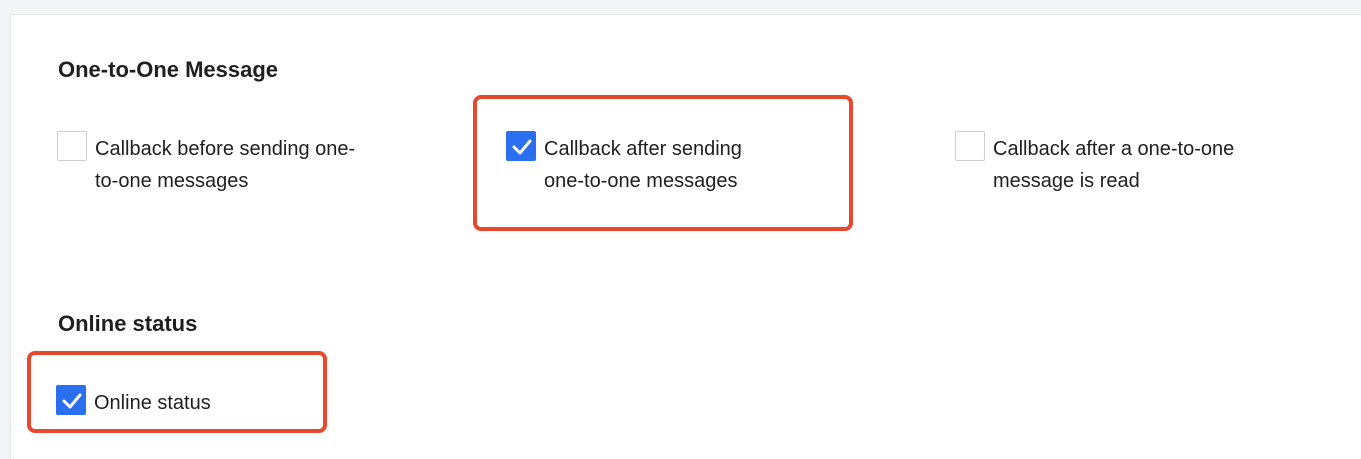  Describe the element at coordinates (152, 403) in the screenshot. I see `option-label: Online status` at that location.